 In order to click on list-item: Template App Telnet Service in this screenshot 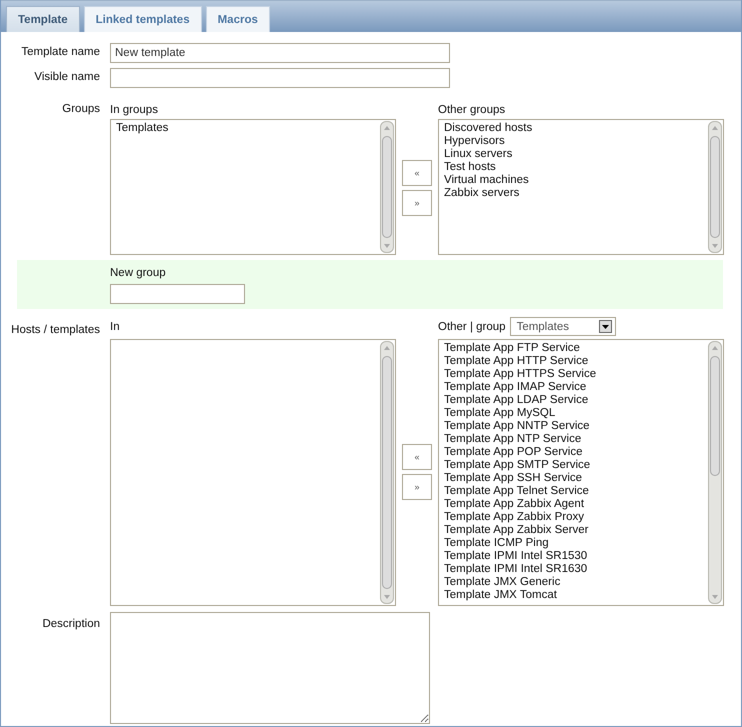, I will do `click(516, 491)`.